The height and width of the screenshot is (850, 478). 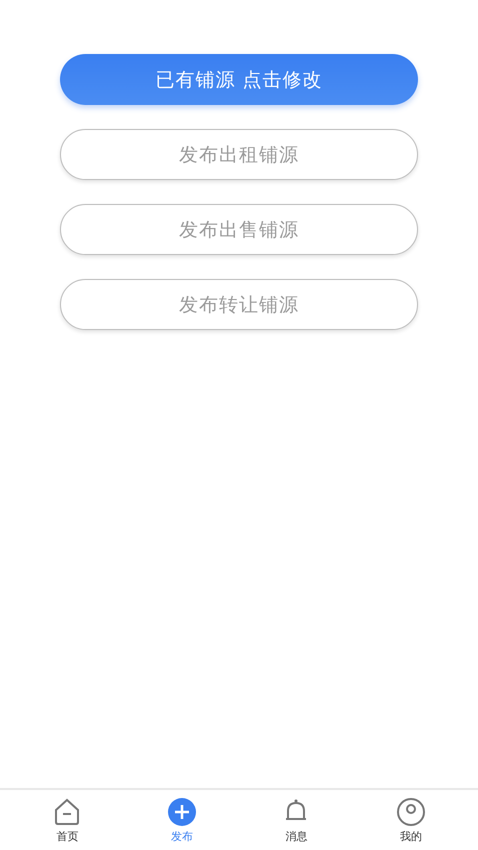 I want to click on tab-item: 发布, so click(x=181, y=820).